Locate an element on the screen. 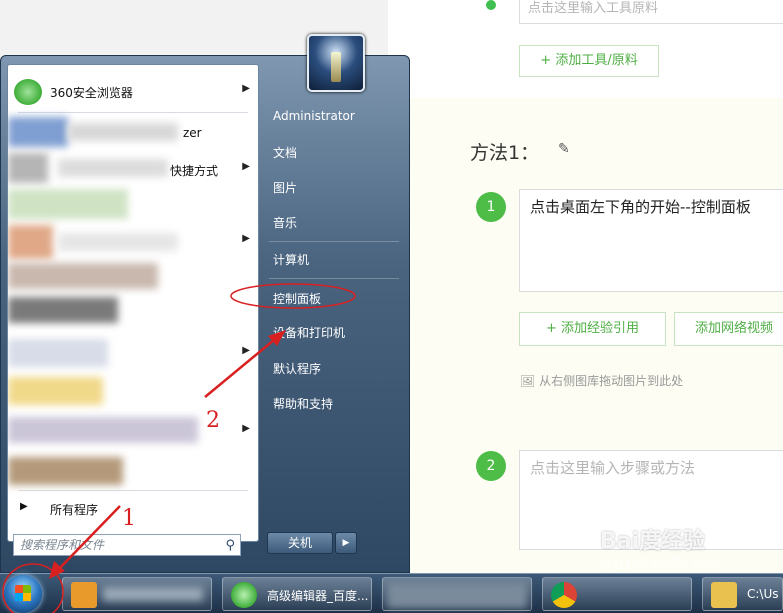 The height and width of the screenshot is (613, 783). menu-documents: 文档 is located at coordinates (285, 152).